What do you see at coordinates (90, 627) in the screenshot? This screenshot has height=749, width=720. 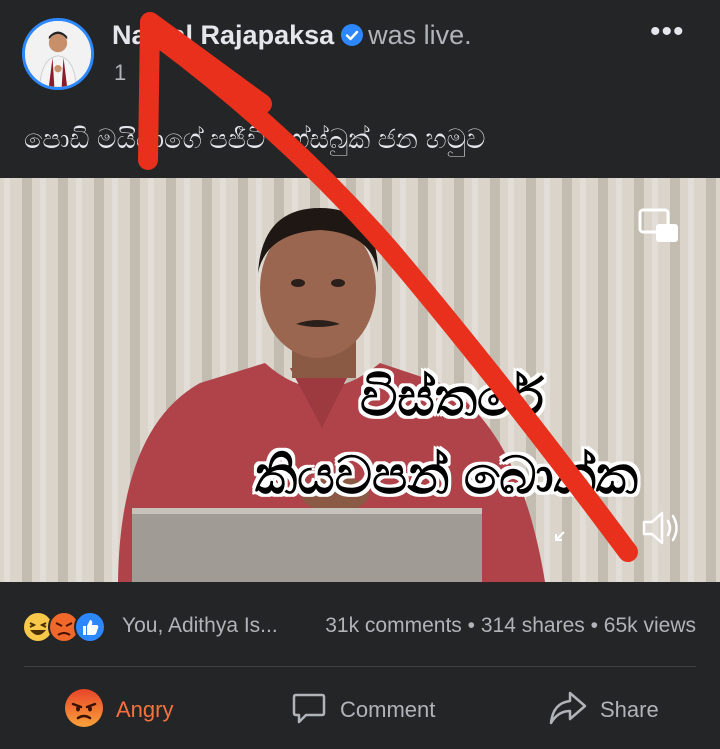 I see `like-reaction-icon` at bounding box center [90, 627].